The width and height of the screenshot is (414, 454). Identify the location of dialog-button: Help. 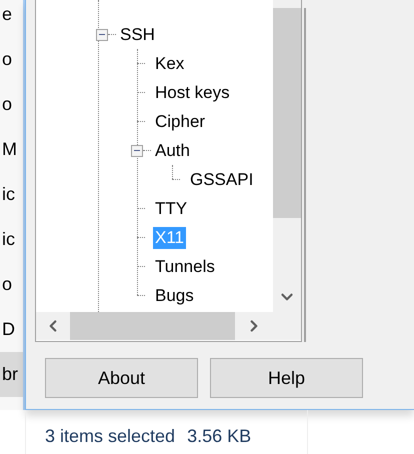
(286, 378).